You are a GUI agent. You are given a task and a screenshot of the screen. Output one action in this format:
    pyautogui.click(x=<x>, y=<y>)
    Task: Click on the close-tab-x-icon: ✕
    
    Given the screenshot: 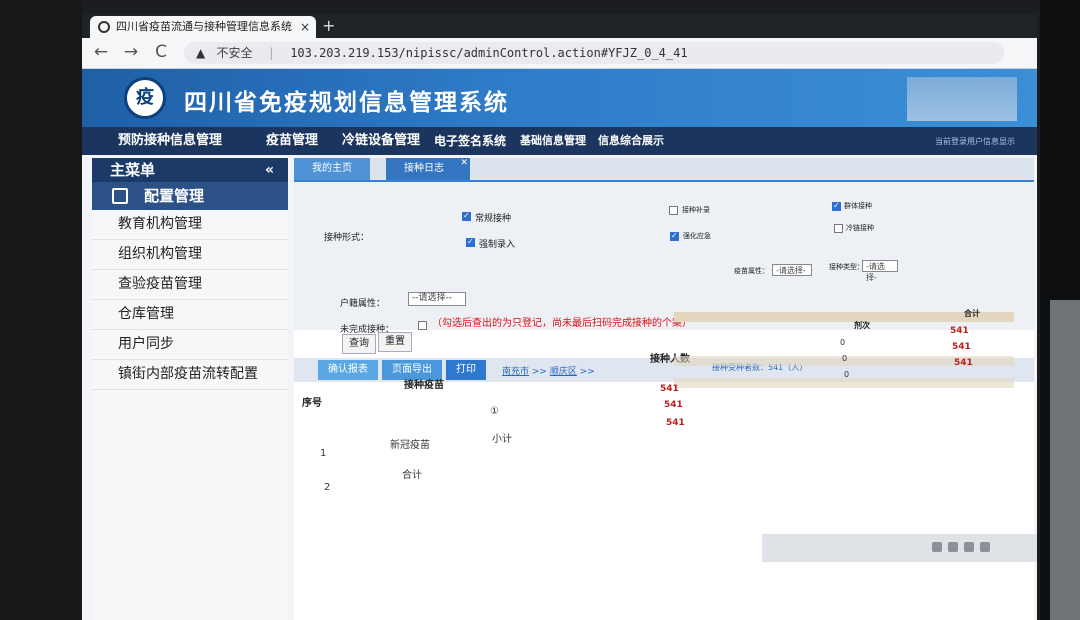 What is the action you would take?
    pyautogui.click(x=464, y=163)
    